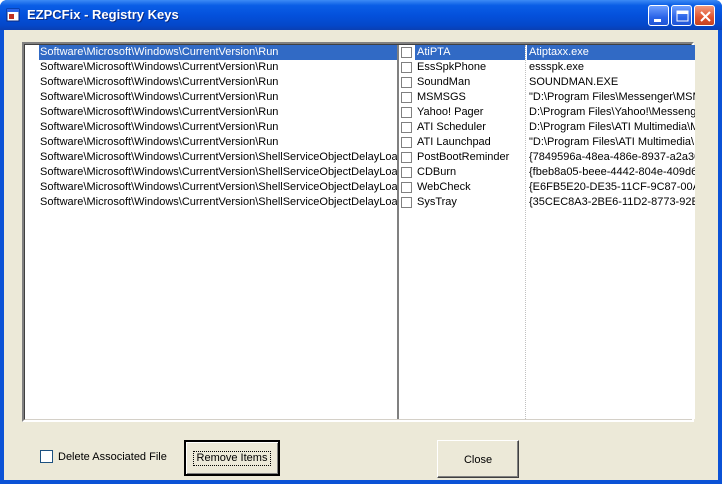 This screenshot has width=722, height=484. I want to click on entry-value: D:\Program Files\ATI Multimedia\Main\, so click(612, 127).